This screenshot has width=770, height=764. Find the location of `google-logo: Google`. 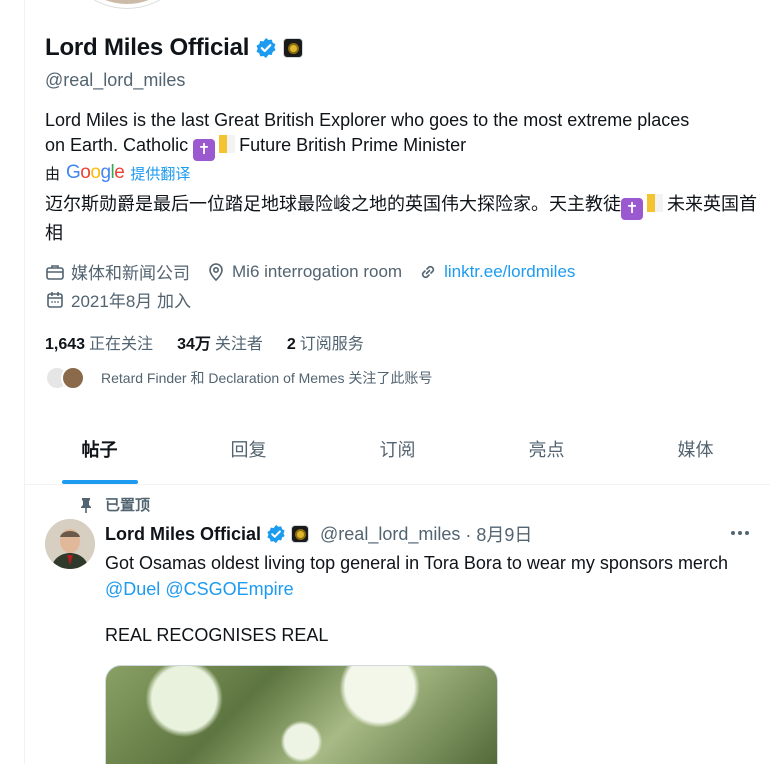

google-logo: Google is located at coordinates (95, 172).